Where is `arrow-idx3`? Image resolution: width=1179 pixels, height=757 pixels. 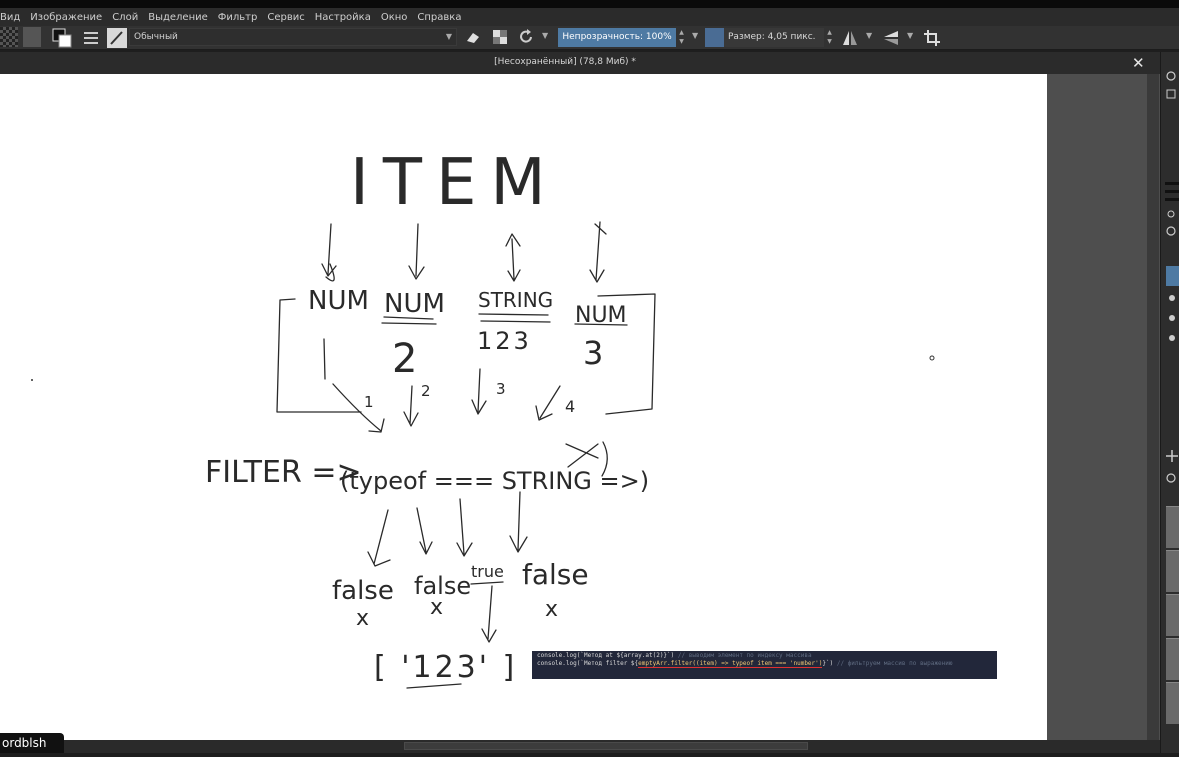
arrow-idx3 is located at coordinates (479, 391).